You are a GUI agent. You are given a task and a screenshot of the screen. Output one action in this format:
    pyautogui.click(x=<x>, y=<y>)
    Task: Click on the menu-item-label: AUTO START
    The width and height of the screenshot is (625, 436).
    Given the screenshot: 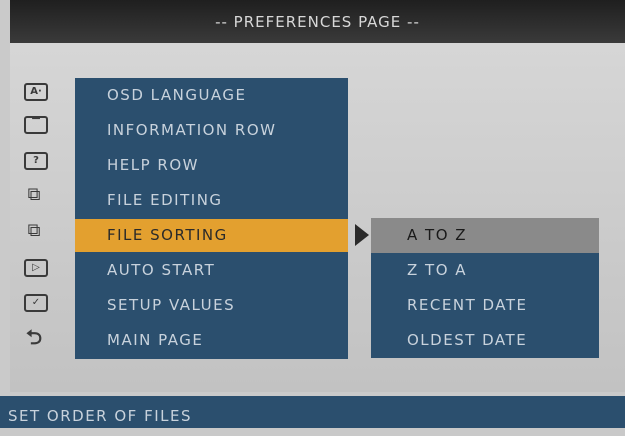 What is the action you would take?
    pyautogui.click(x=161, y=270)
    